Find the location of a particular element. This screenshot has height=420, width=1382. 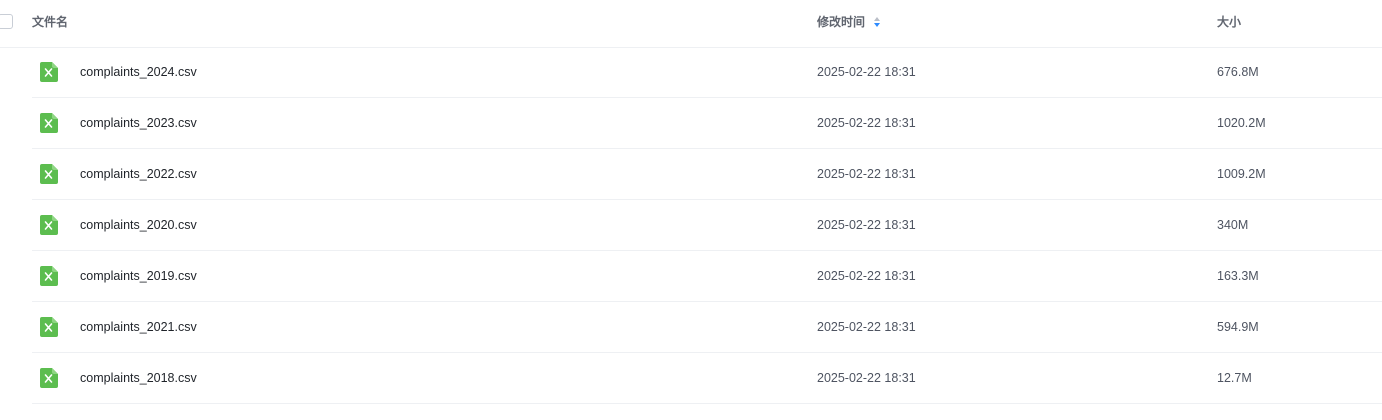

column-header-mtime: 修改时间 is located at coordinates (841, 22).